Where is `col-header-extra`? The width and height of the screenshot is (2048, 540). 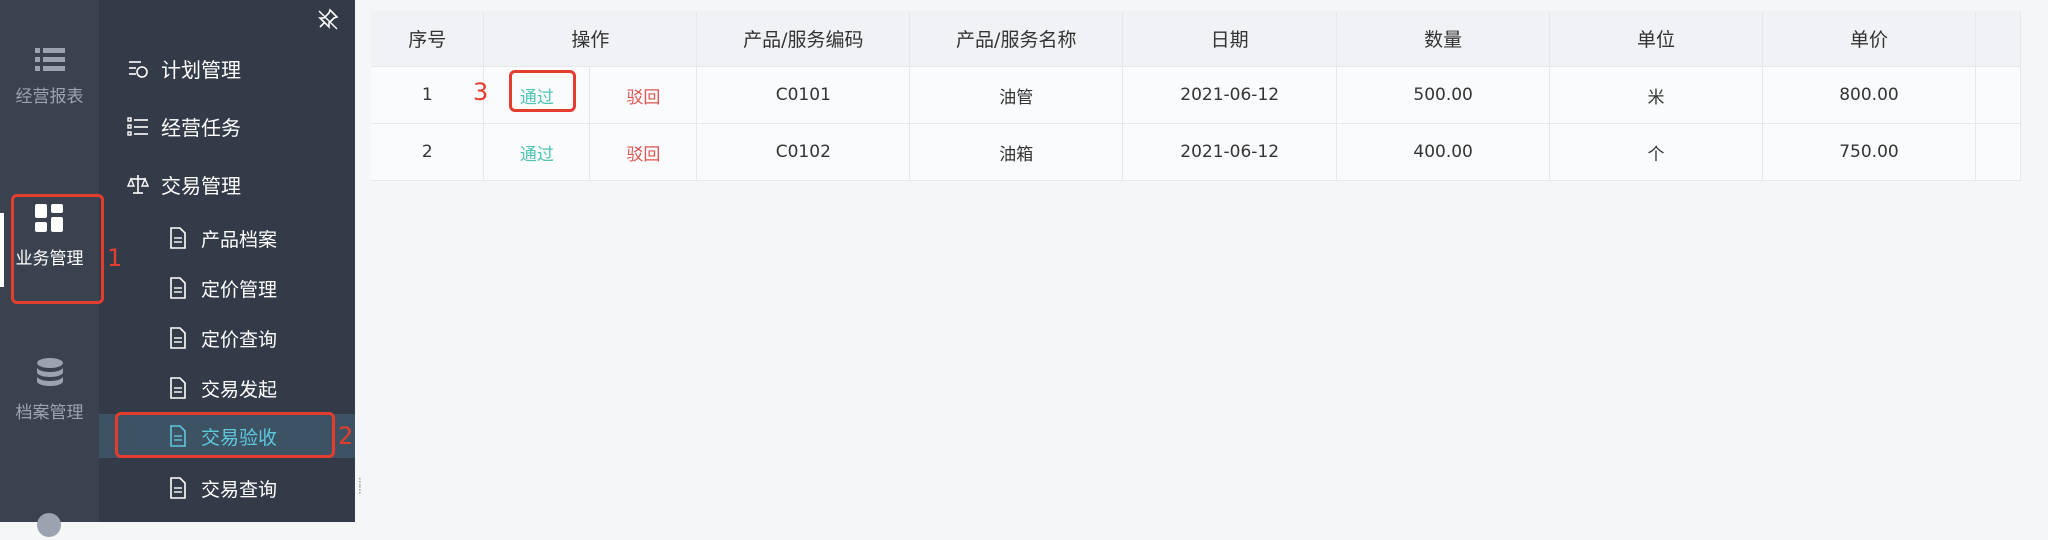
col-header-extra is located at coordinates (1998, 39).